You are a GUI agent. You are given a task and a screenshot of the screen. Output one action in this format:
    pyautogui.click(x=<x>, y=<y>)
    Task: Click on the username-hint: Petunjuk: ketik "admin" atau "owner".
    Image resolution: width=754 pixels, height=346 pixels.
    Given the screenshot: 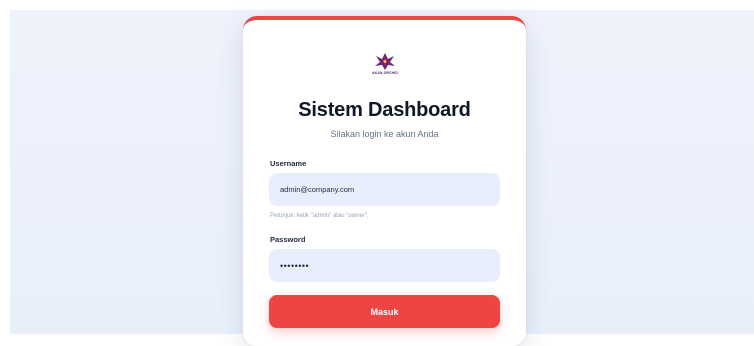 What is the action you would take?
    pyautogui.click(x=319, y=216)
    